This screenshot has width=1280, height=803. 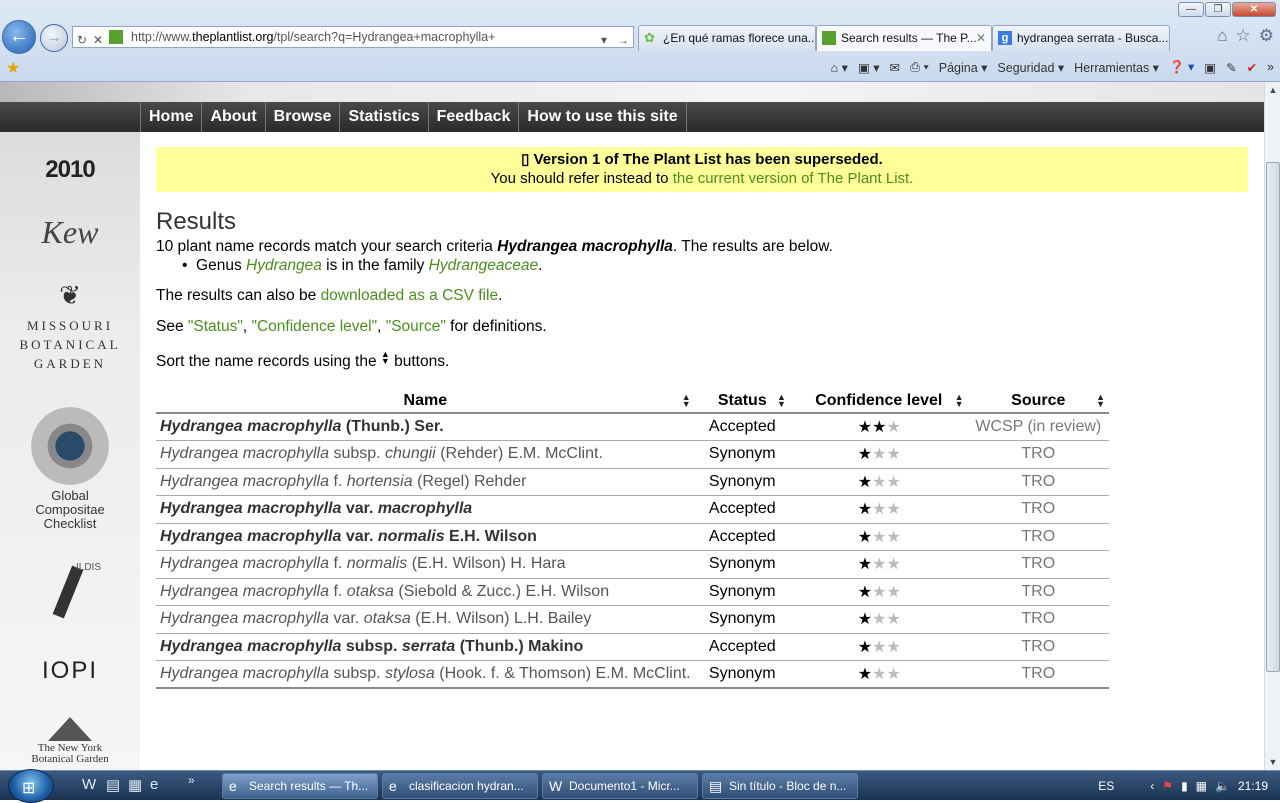 I want to click on tray-expand-icon: ‹, so click(x=1152, y=786).